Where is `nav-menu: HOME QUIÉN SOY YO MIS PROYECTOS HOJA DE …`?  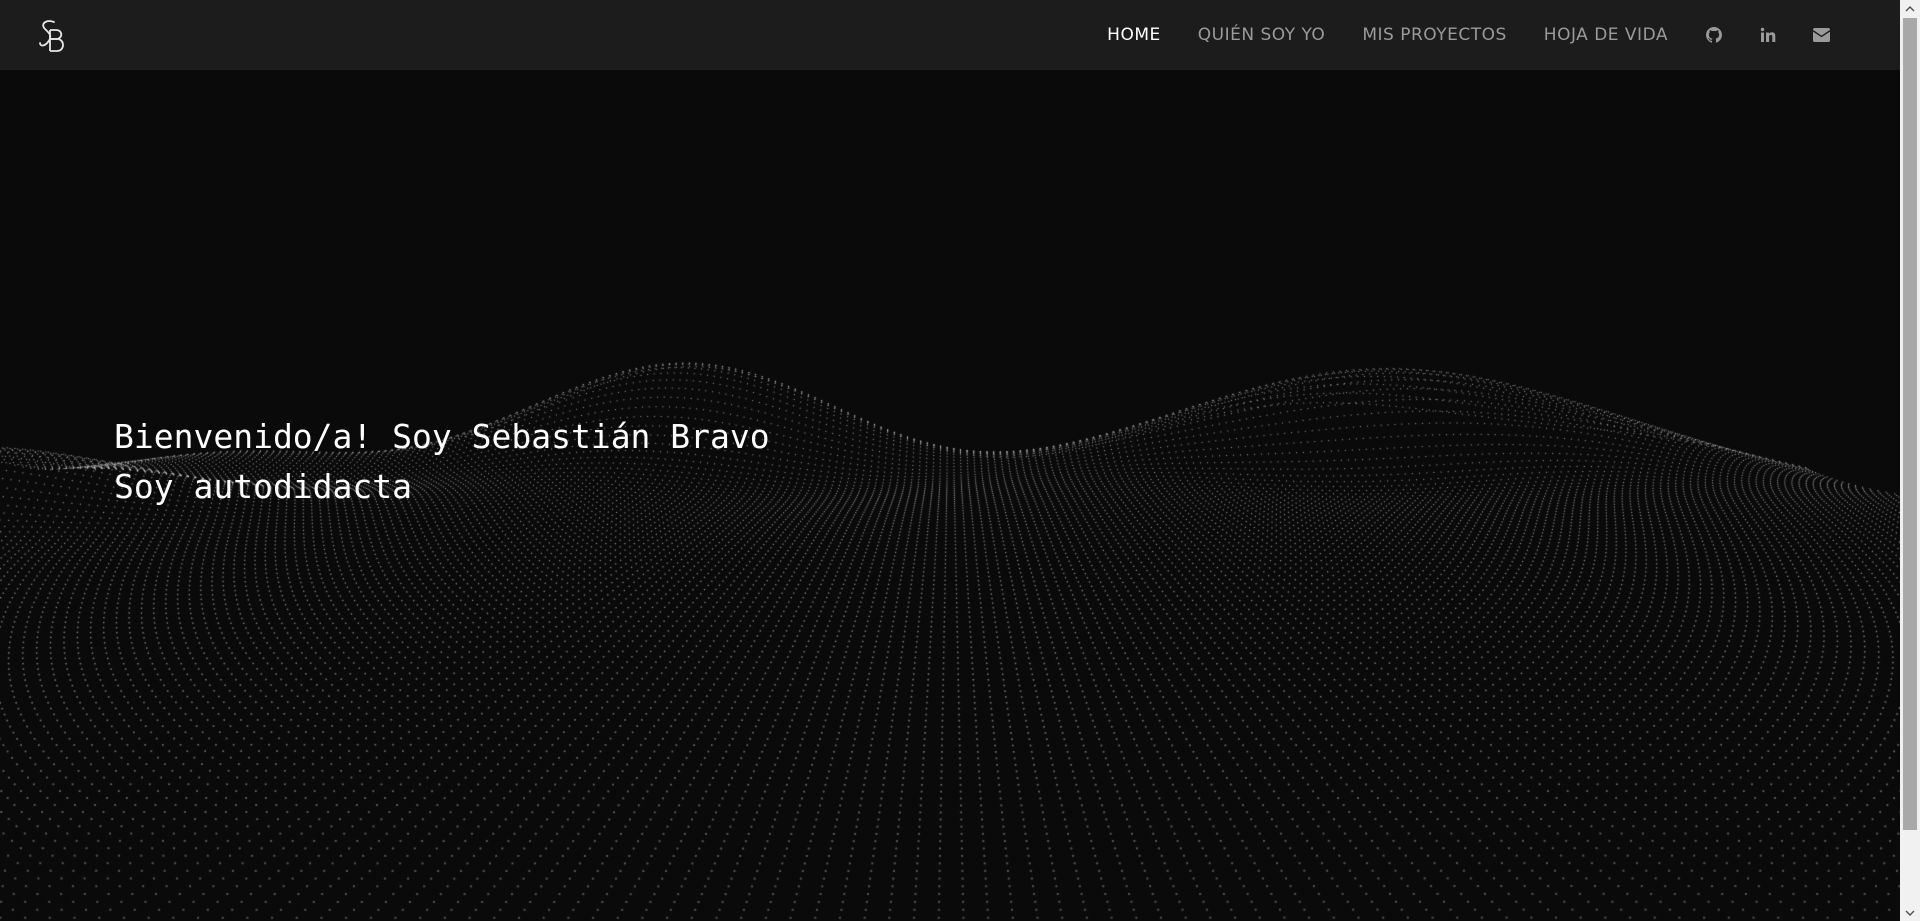 nav-menu: HOME QUIÉN SOY YO MIS PROYECTOS HOJA DE … is located at coordinates (1450, 35).